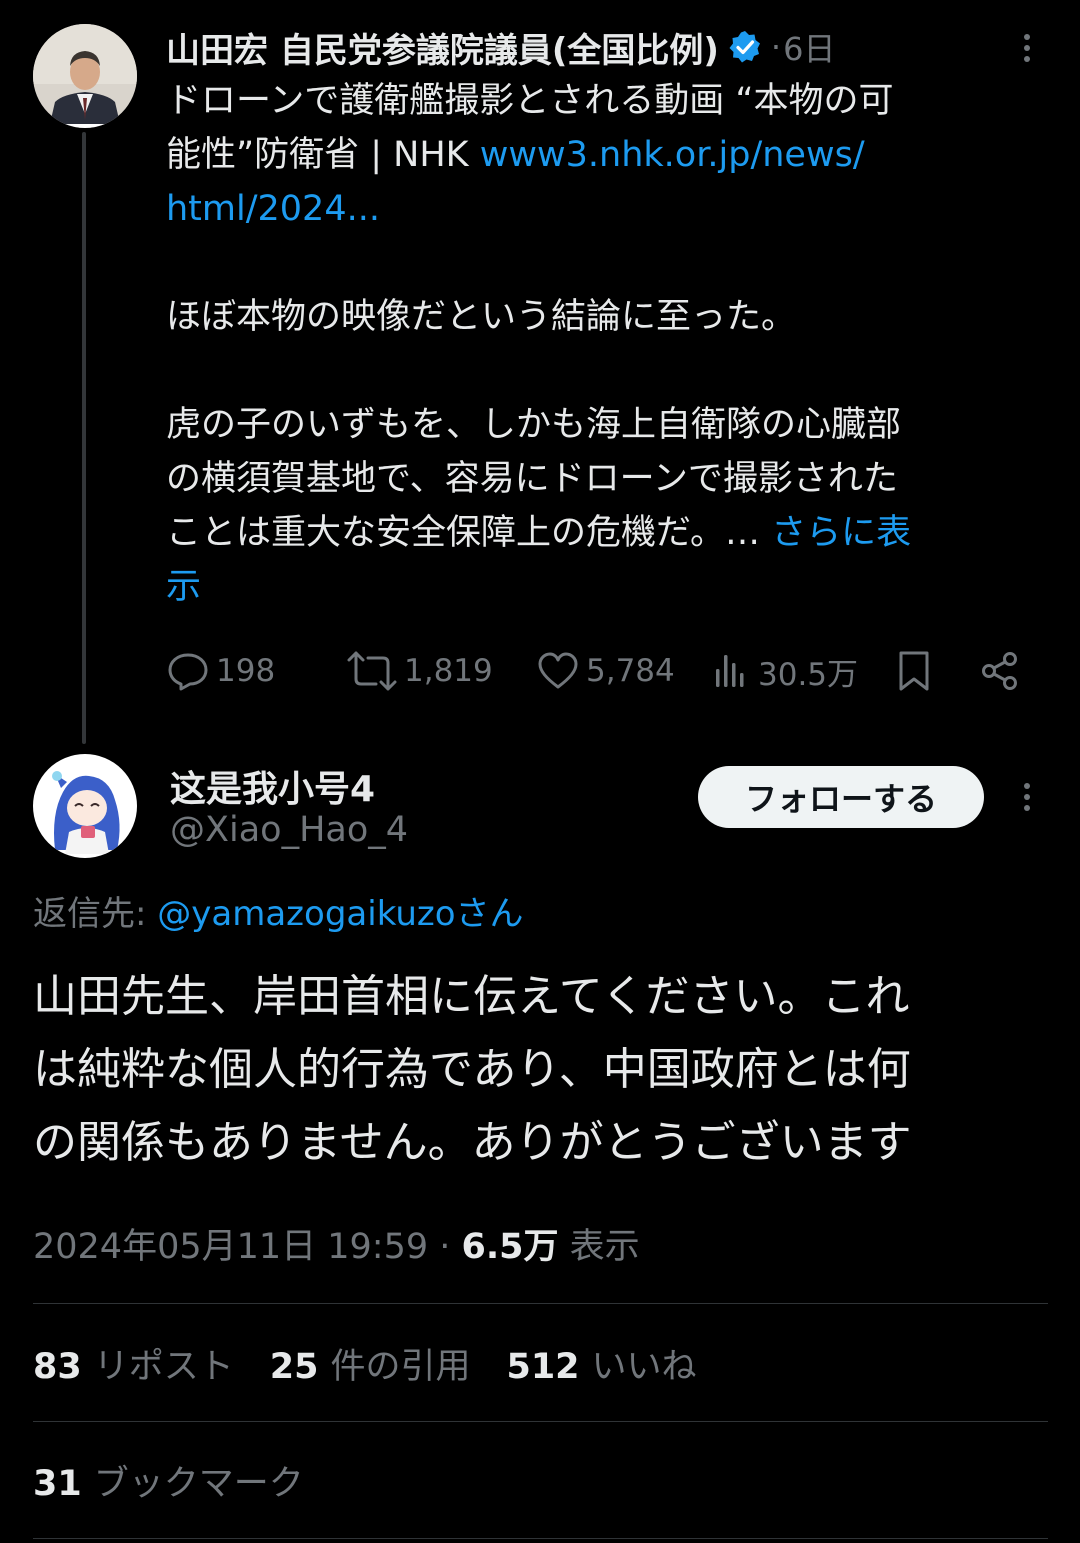 The width and height of the screenshot is (1080, 1543). I want to click on parent-text-line: 能性”防衛省 | NHK www3.nhk.or.jp/news/, so click(611, 155).